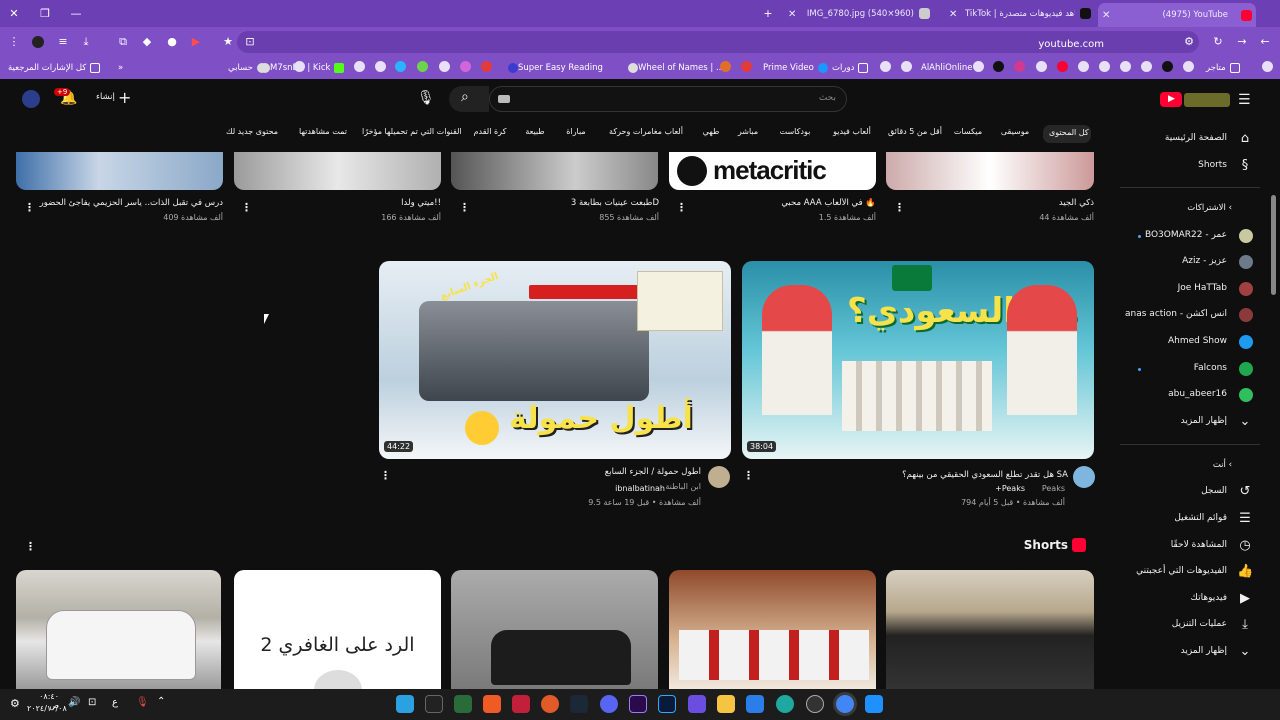  What do you see at coordinates (622, 488) in the screenshot?
I see `channel-handle: ibnalbatinah` at bounding box center [622, 488].